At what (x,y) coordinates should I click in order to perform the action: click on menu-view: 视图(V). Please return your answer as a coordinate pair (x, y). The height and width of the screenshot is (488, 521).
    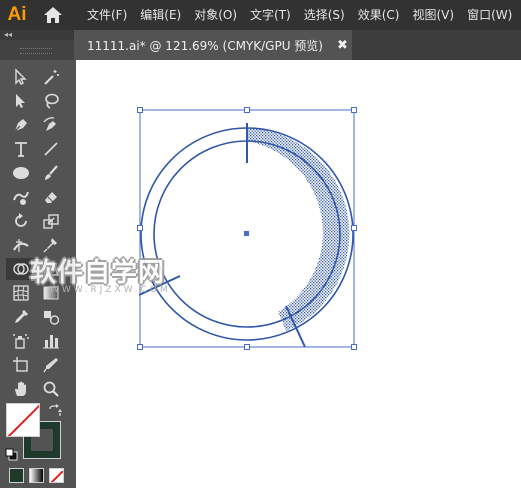
    Looking at the image, I should click on (433, 15).